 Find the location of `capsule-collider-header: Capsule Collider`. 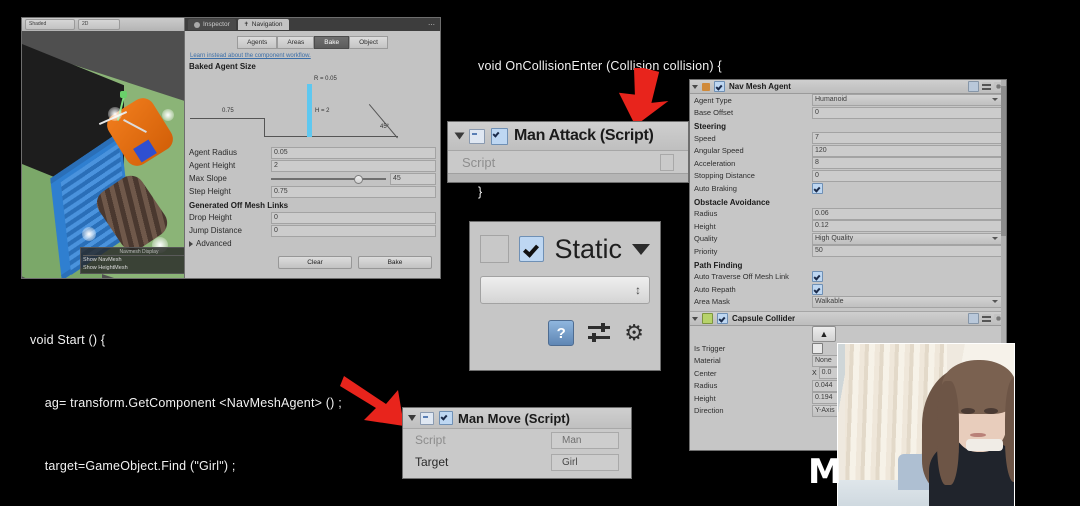

capsule-collider-header: Capsule Collider is located at coordinates (848, 318).